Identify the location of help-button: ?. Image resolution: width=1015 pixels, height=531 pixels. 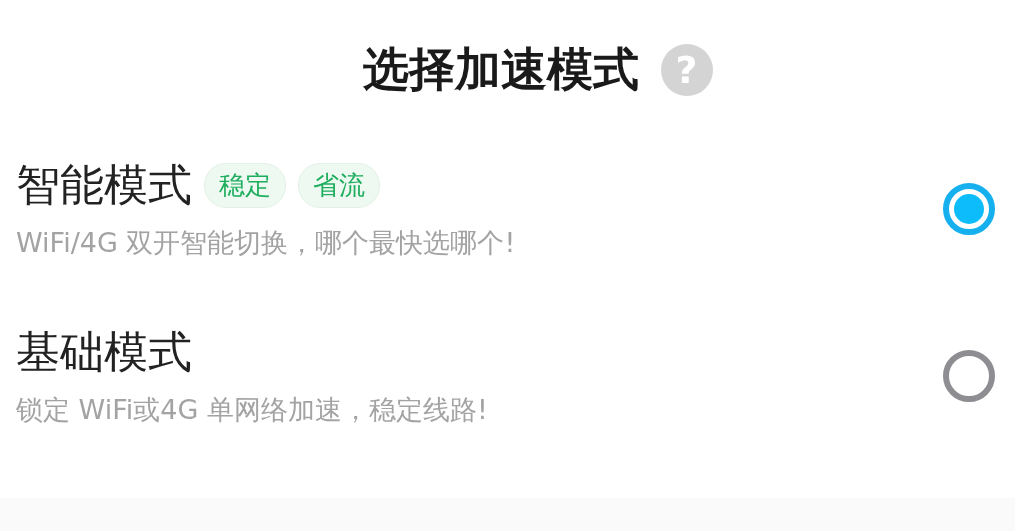
(686, 70).